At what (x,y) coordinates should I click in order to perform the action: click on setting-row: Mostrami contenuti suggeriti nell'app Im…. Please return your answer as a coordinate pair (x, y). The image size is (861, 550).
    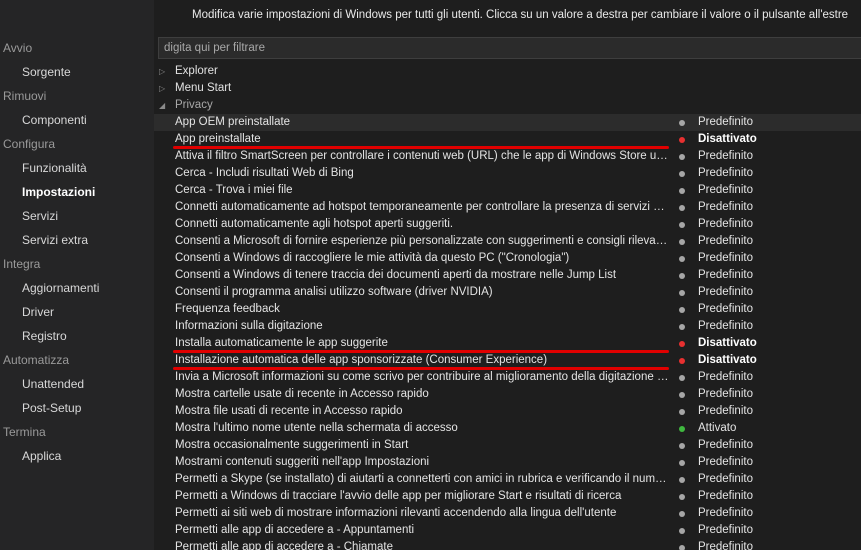
    Looking at the image, I should click on (507, 462).